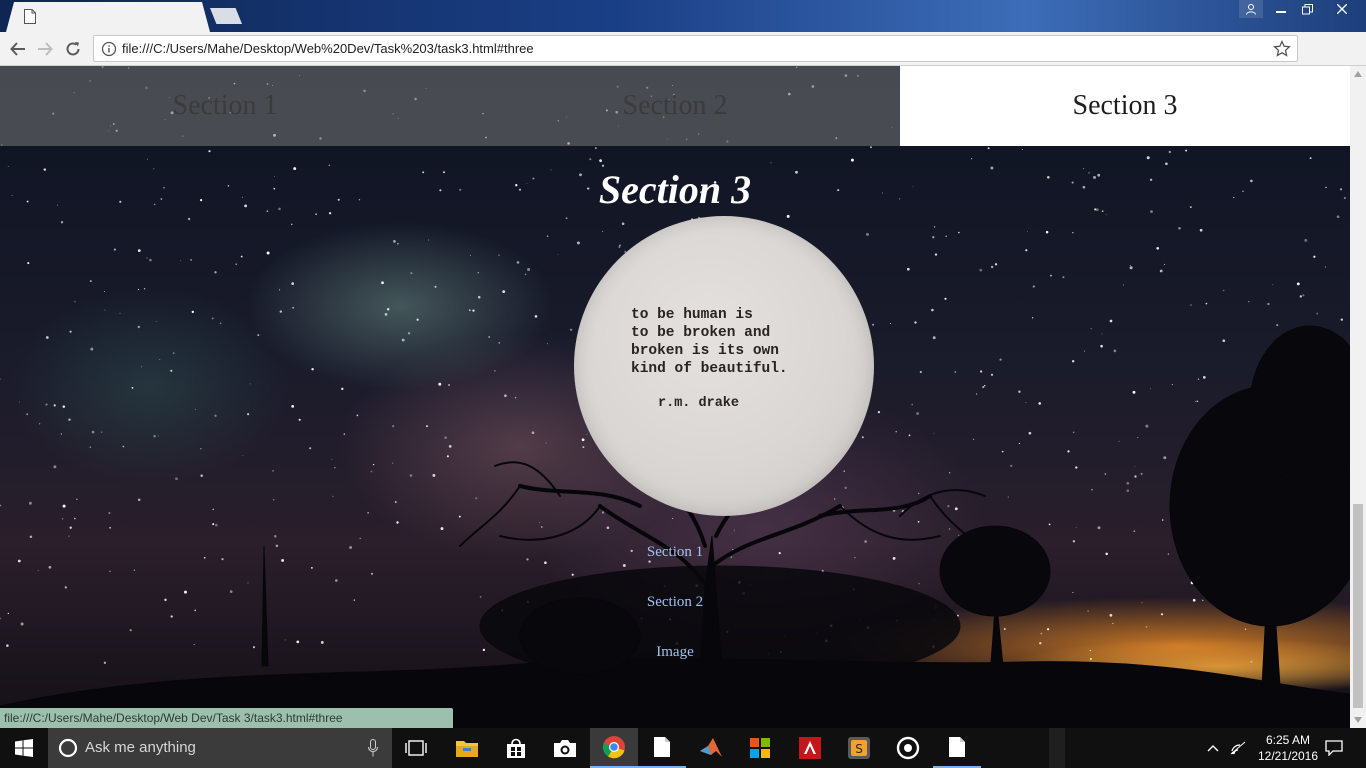  What do you see at coordinates (1288, 756) in the screenshot?
I see `clock-date: 12/21/2016` at bounding box center [1288, 756].